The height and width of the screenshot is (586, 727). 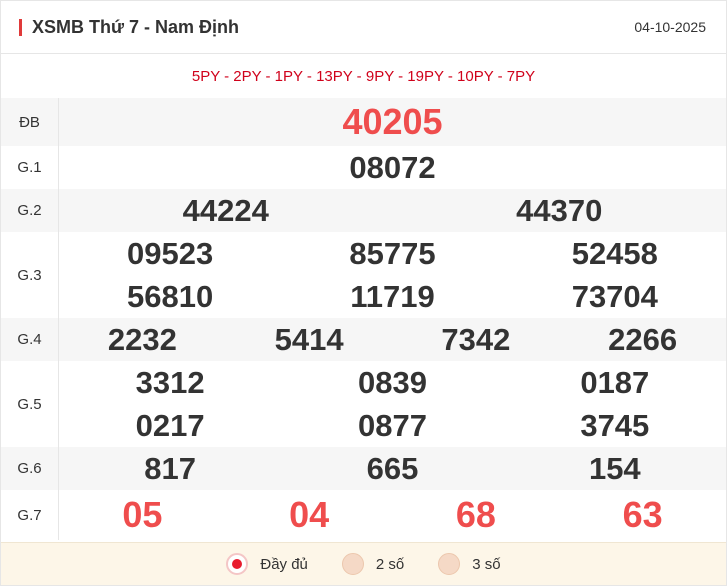 I want to click on prize-number: 2232, so click(x=142, y=339).